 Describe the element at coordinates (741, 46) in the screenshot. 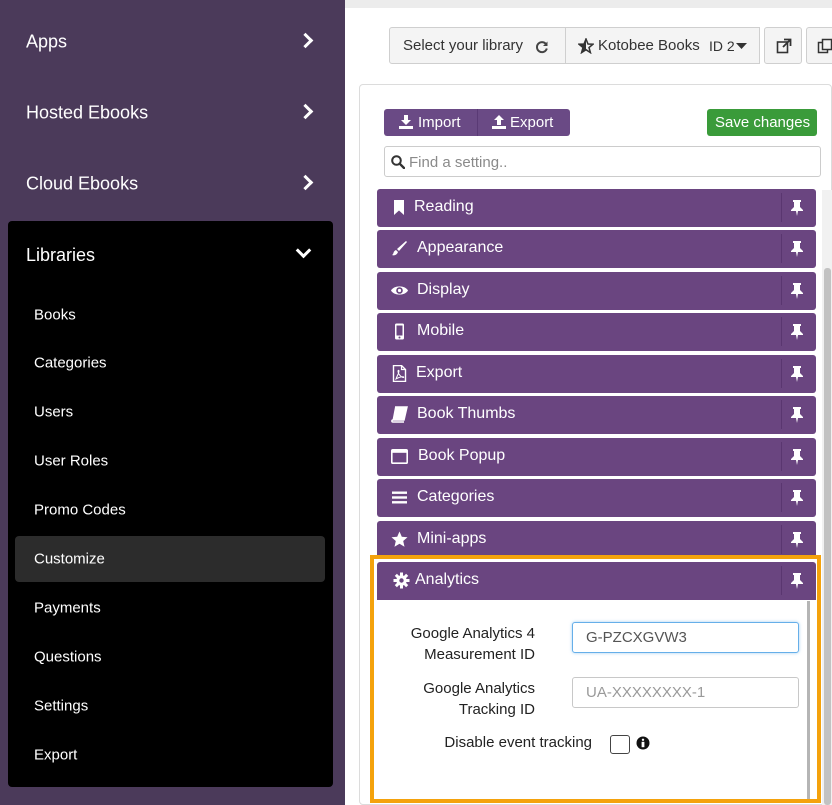

I see `caret-down-icon` at that location.